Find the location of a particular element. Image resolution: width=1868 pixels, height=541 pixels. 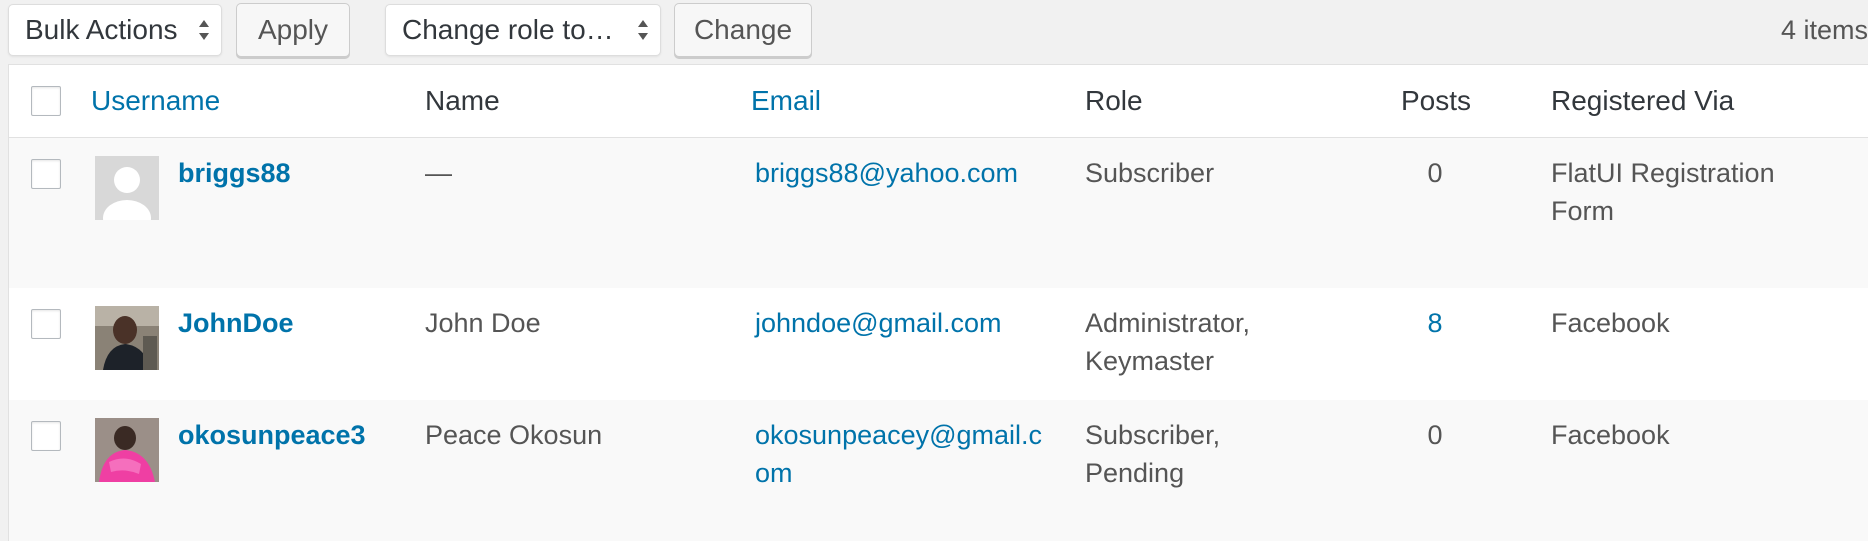

column-name: Name is located at coordinates (462, 100).